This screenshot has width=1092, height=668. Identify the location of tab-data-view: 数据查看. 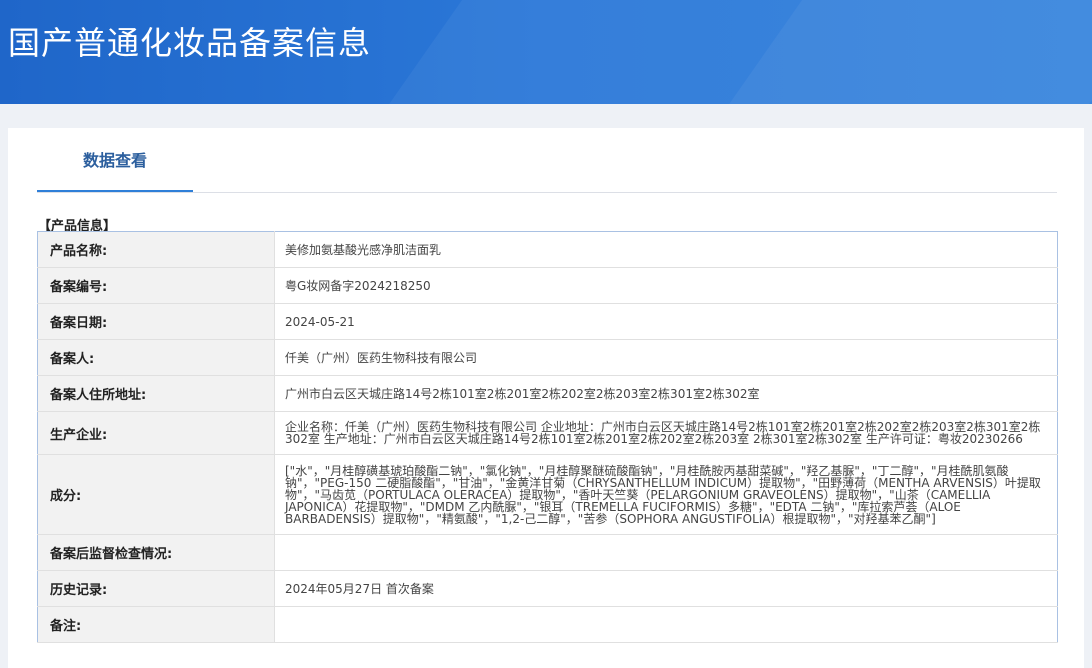
(115, 160).